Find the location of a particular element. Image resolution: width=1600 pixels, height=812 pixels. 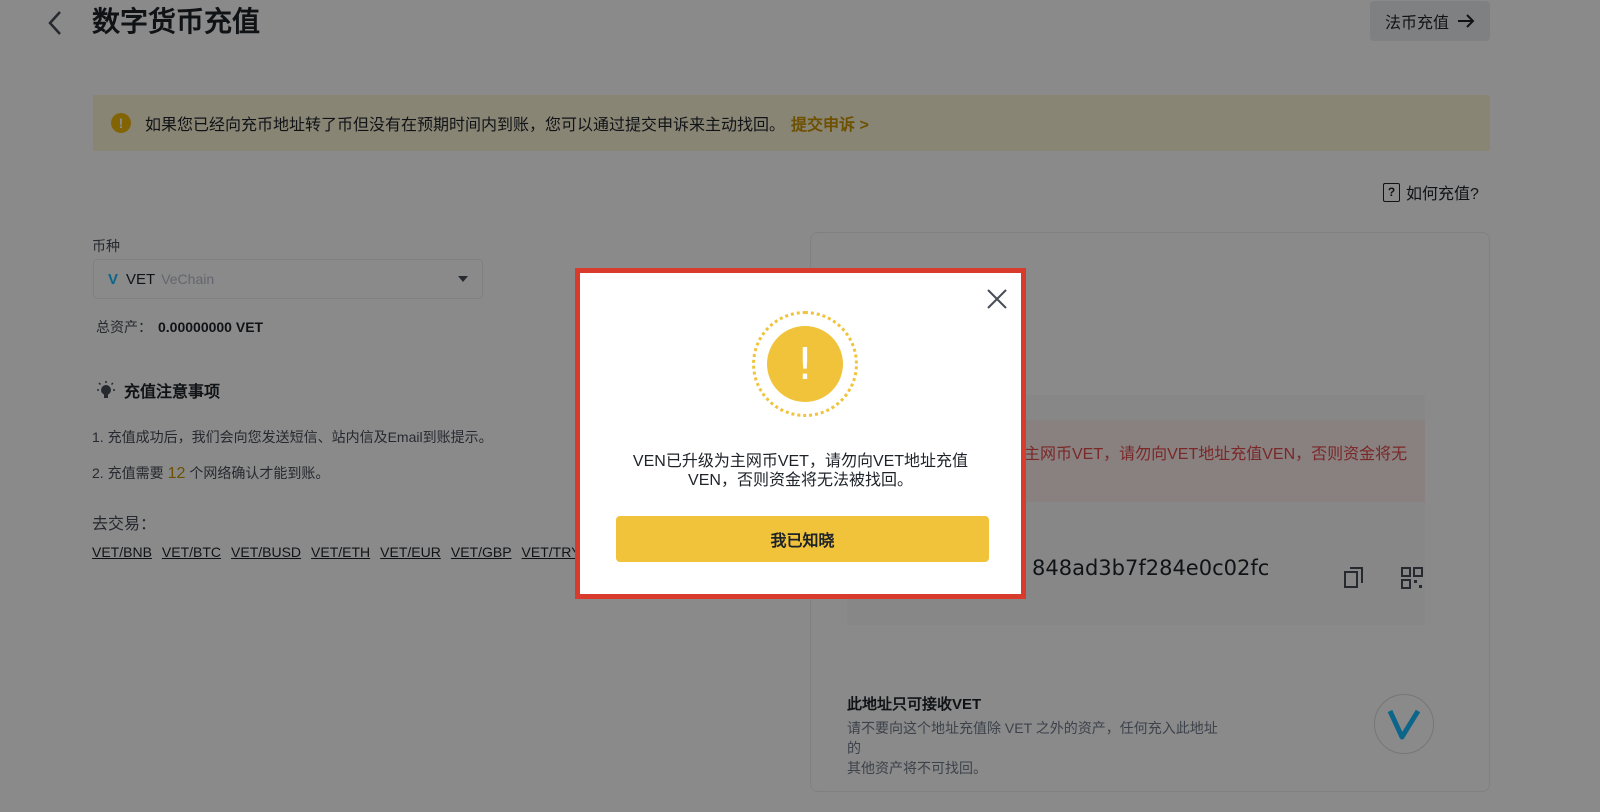

modal-message-line1: VEN已升级为主网币VET，请勿向VET地址充值 is located at coordinates (800, 461).